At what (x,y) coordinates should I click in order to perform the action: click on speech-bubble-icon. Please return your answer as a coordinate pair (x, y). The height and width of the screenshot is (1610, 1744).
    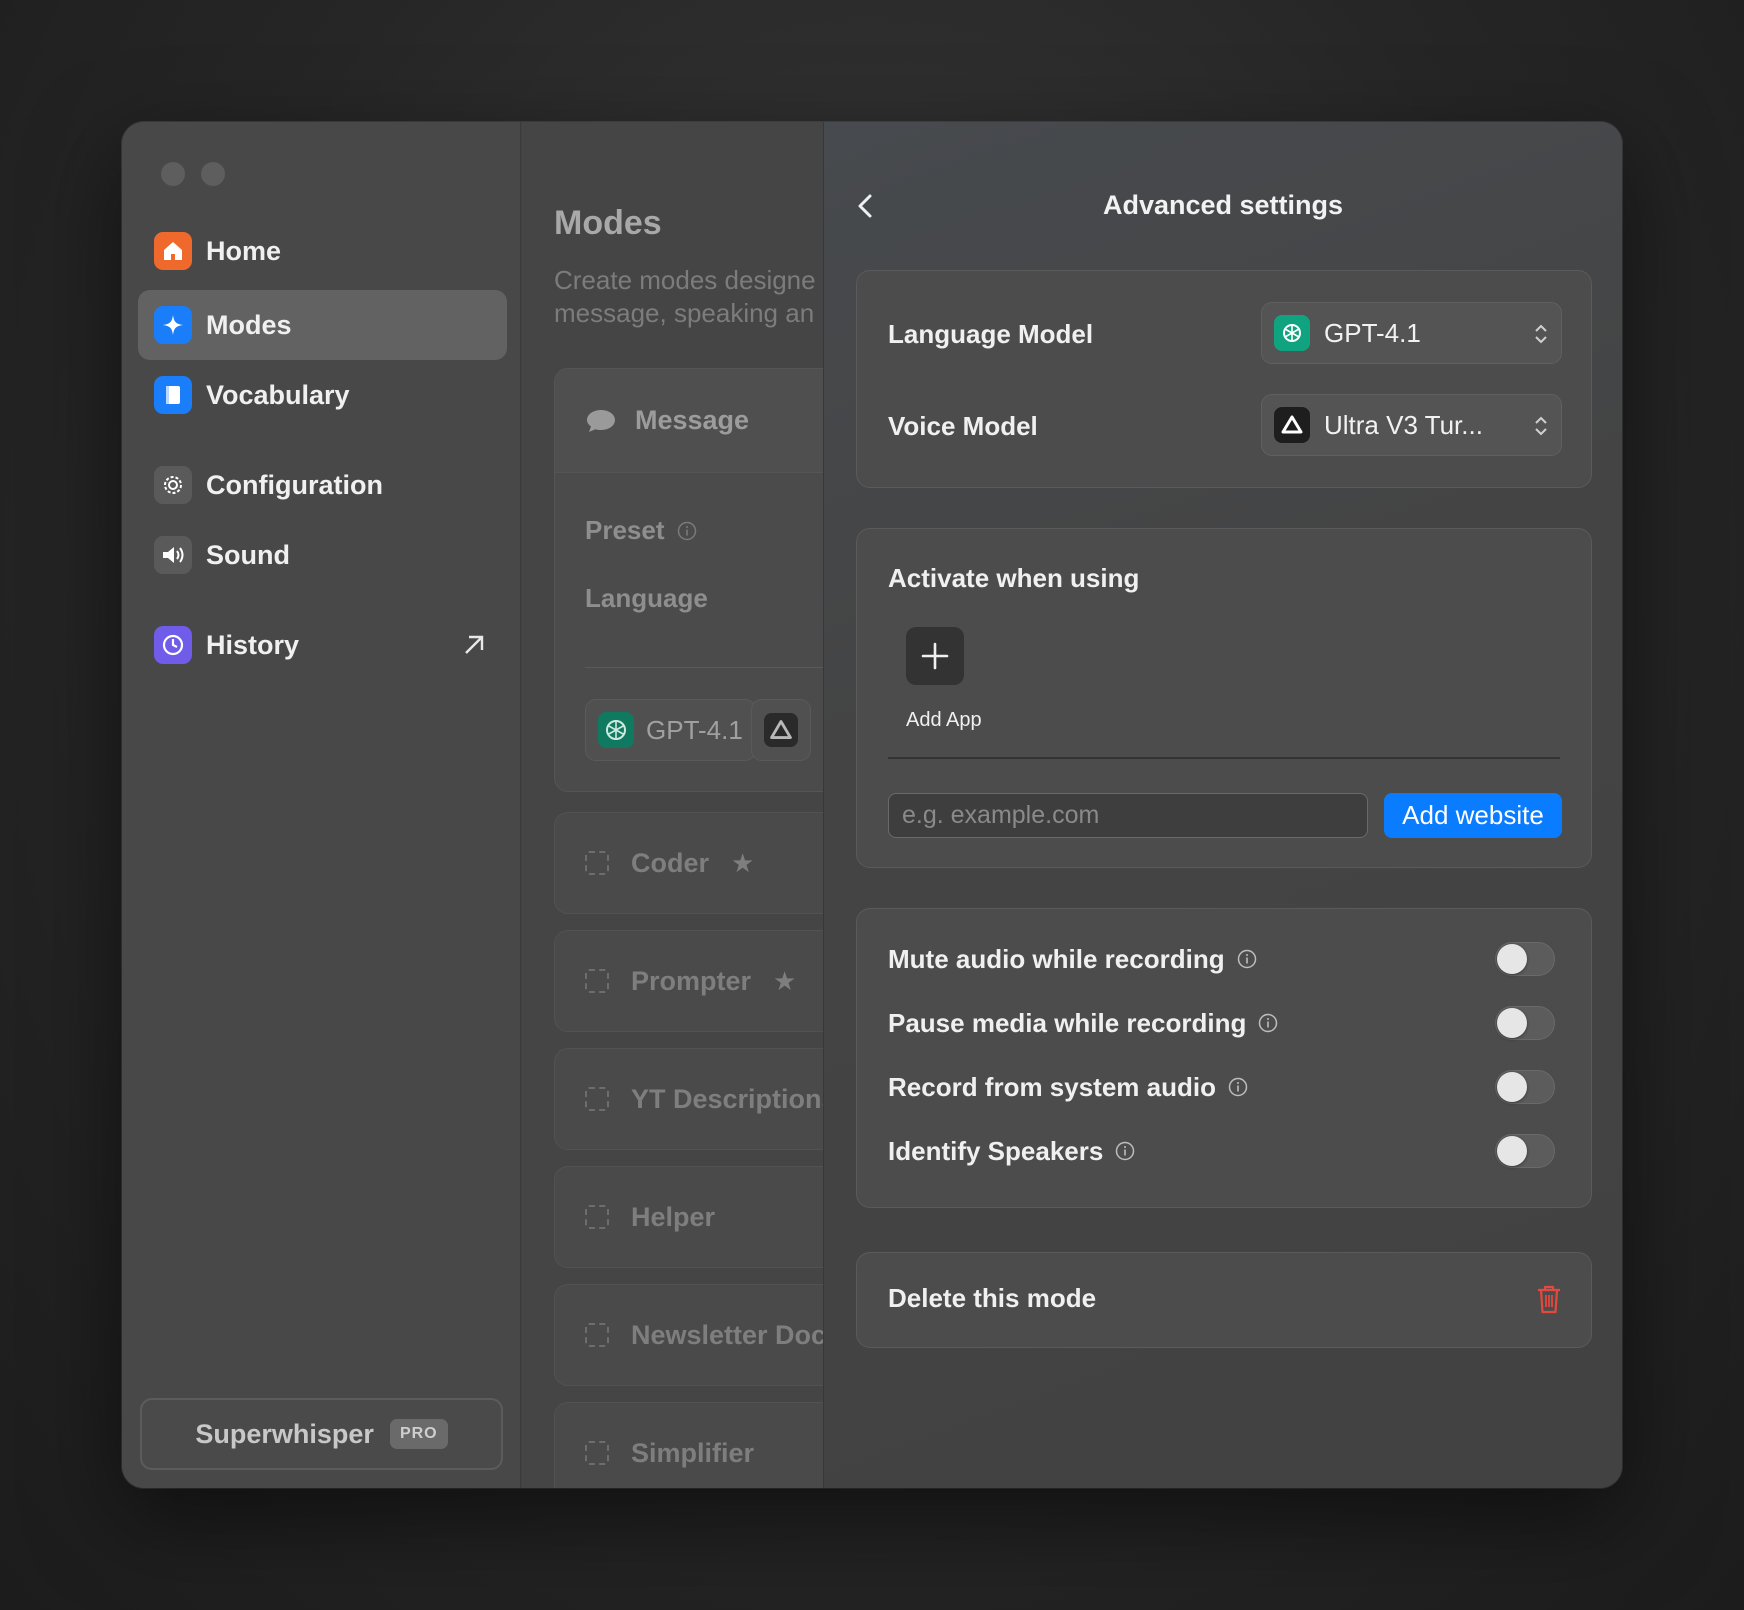
    Looking at the image, I should click on (601, 420).